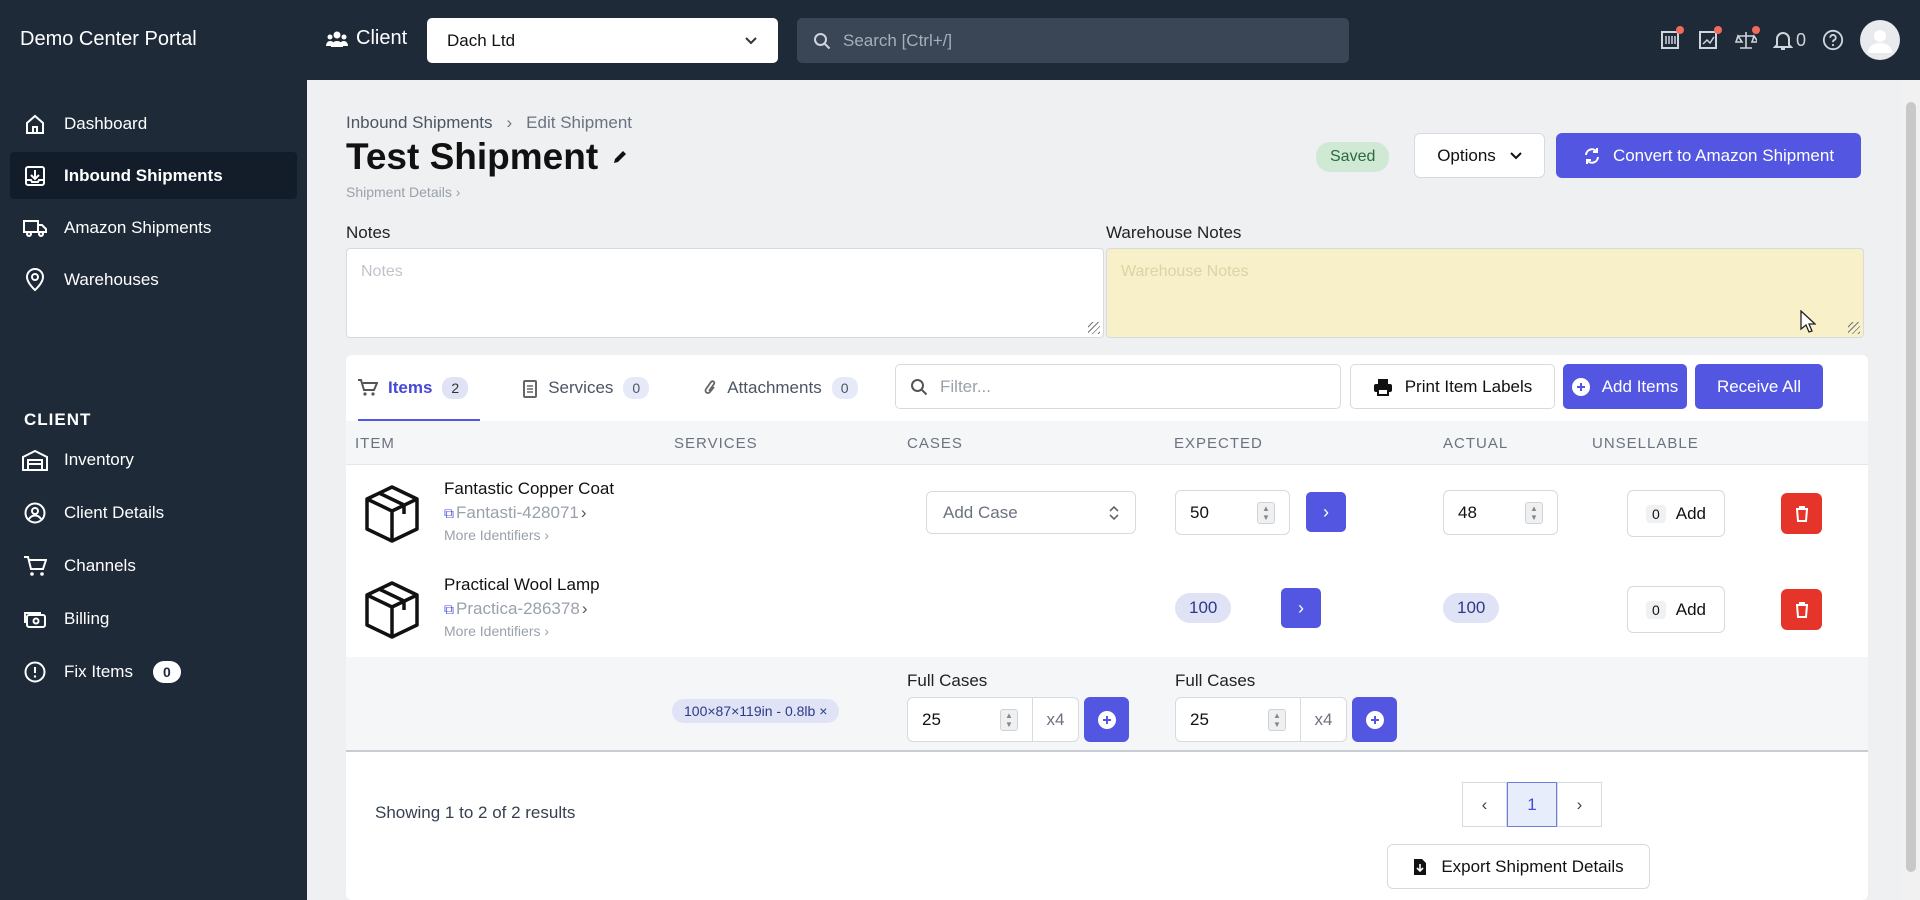 The width and height of the screenshot is (1920, 900). What do you see at coordinates (756, 711) in the screenshot?
I see `dimensions-tag: 100×87×119in - 0.8lb ×` at bounding box center [756, 711].